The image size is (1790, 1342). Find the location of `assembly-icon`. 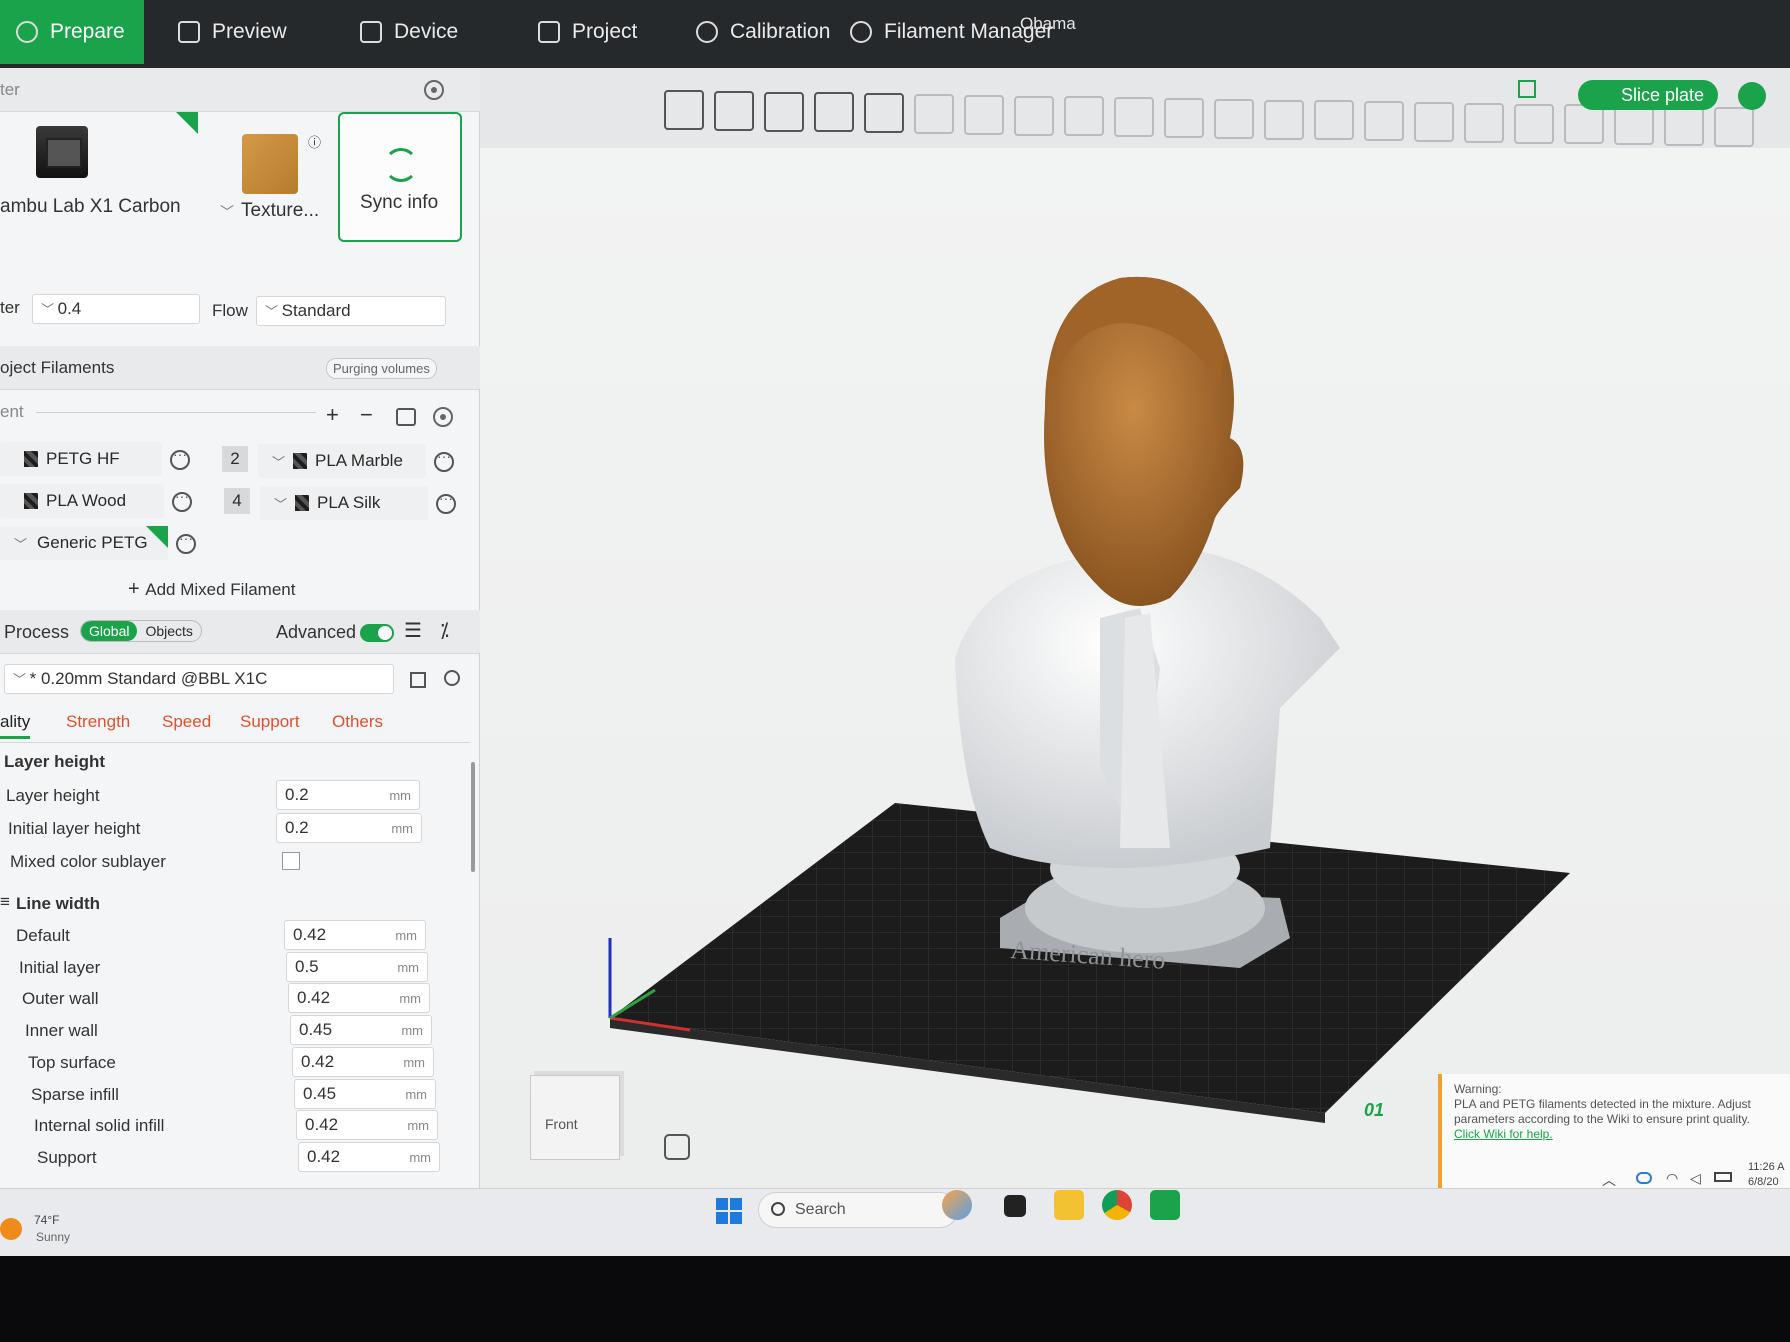

assembly-icon is located at coordinates (1584, 124).